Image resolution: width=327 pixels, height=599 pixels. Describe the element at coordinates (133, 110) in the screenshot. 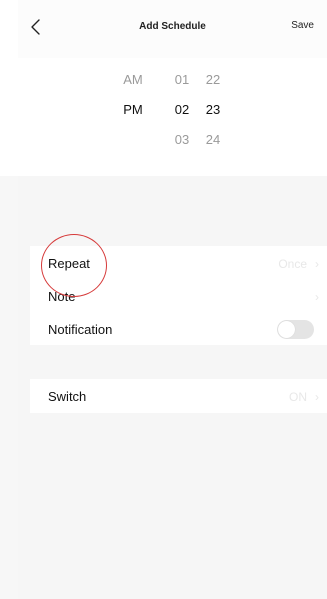

I see `ampm-option-selected: PM` at that location.